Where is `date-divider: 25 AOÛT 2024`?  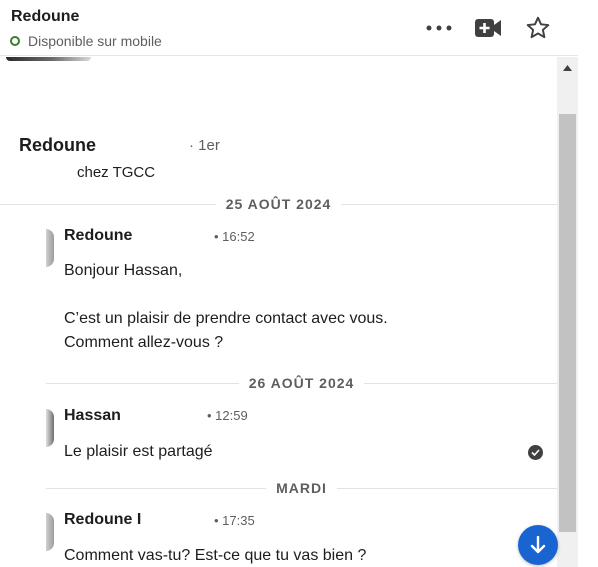
date-divider: 25 AOÛT 2024 is located at coordinates (278, 204).